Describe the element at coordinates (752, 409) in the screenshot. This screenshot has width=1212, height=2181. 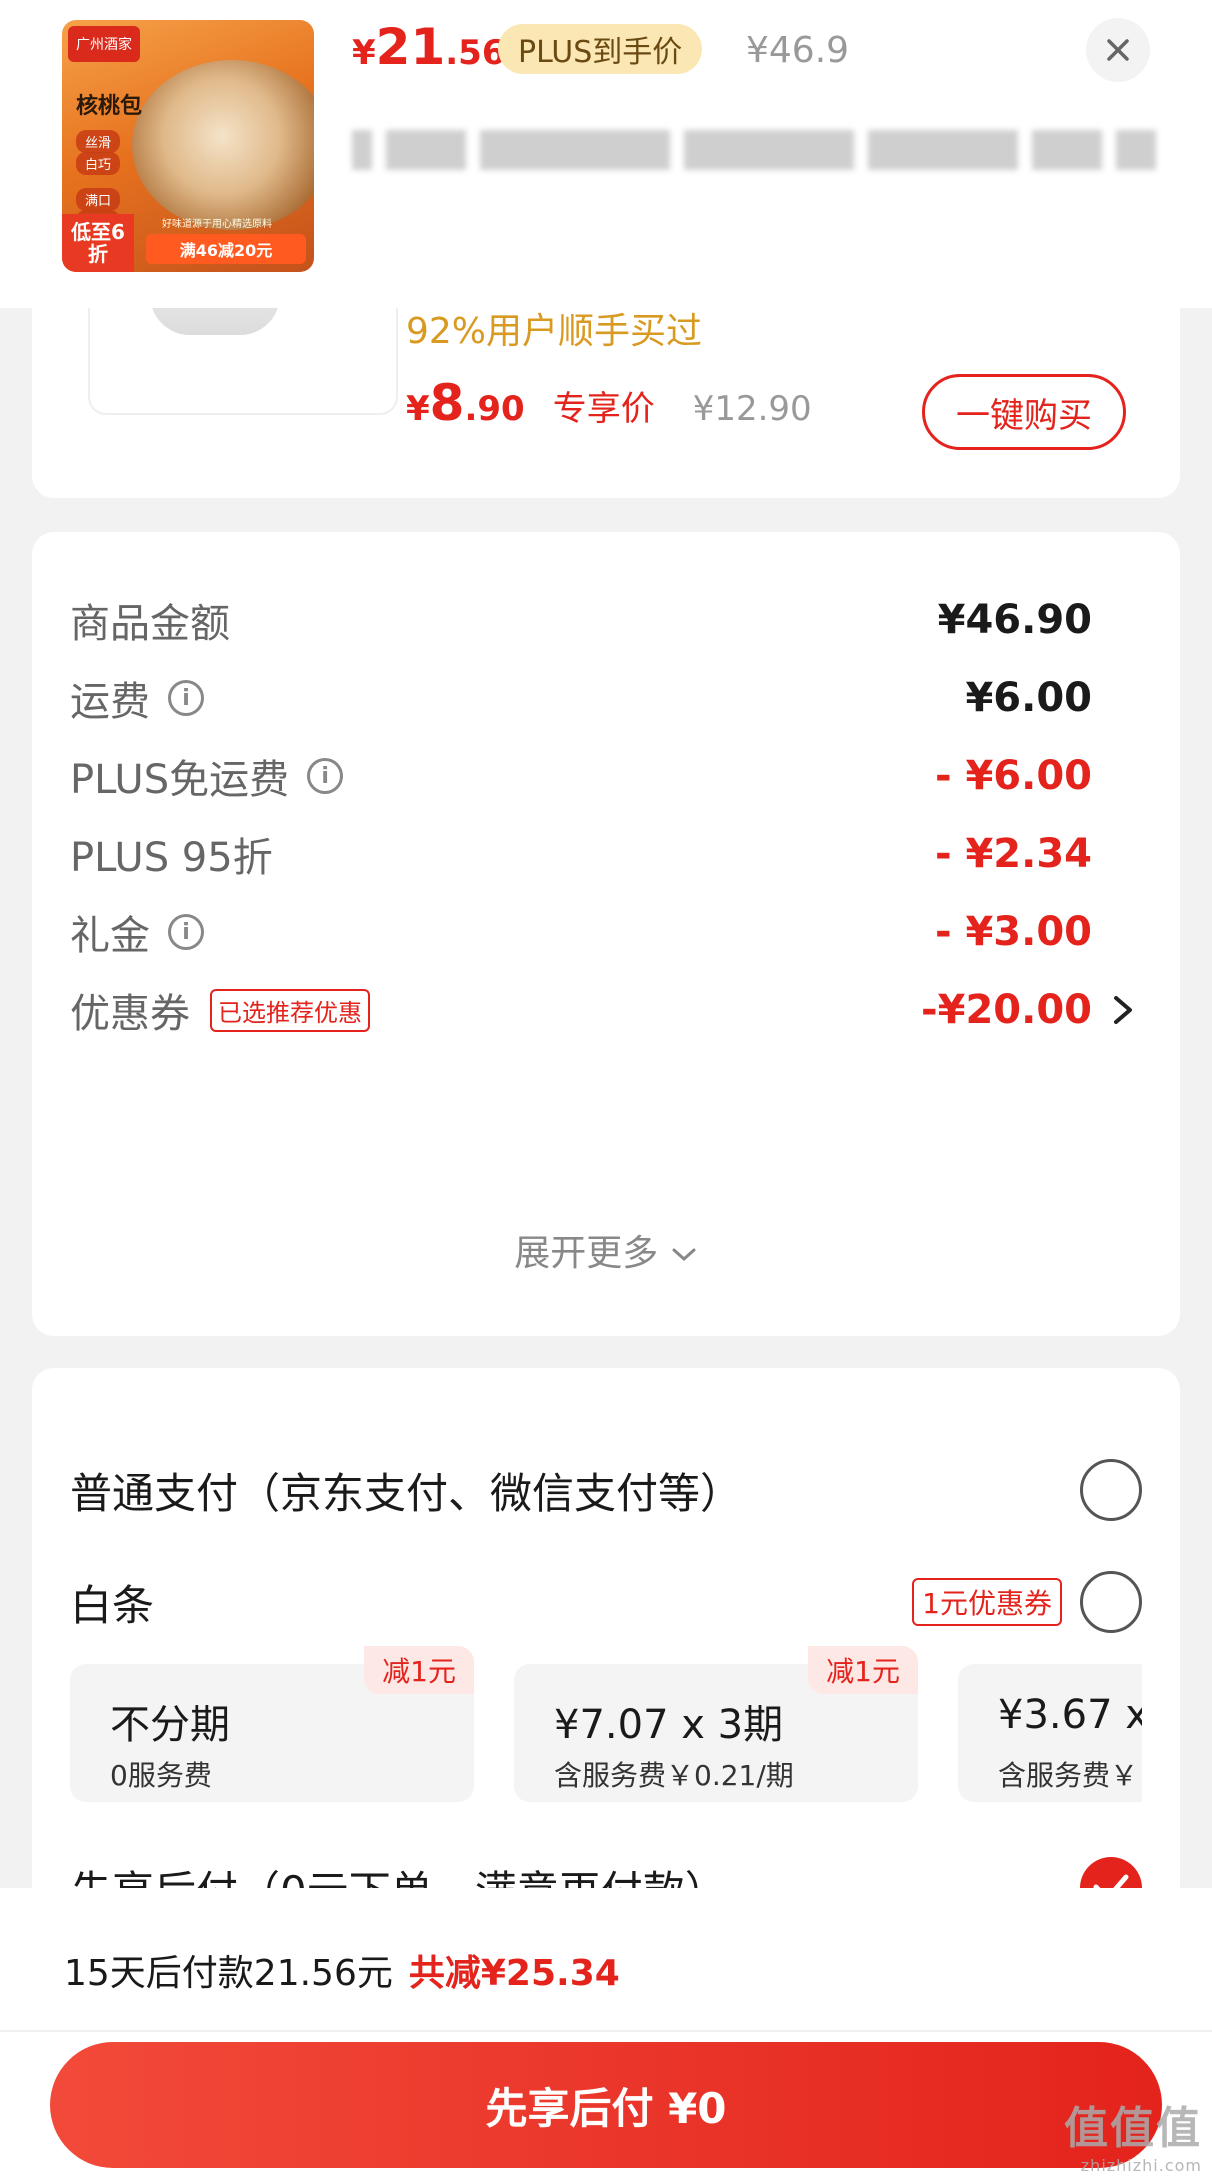
I see `upsell-original-price: ¥12.90` at that location.